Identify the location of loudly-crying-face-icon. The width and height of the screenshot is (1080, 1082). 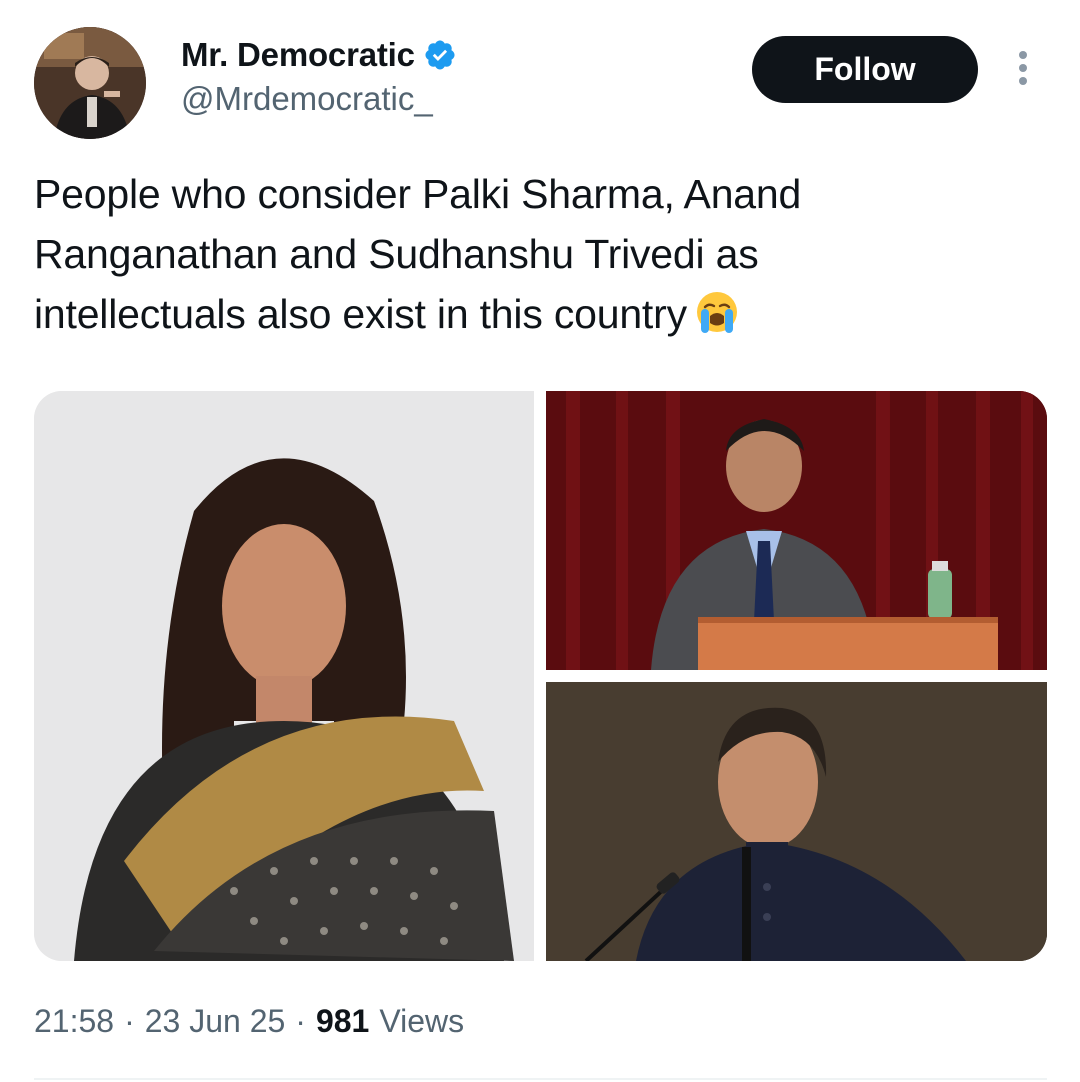
(716, 312).